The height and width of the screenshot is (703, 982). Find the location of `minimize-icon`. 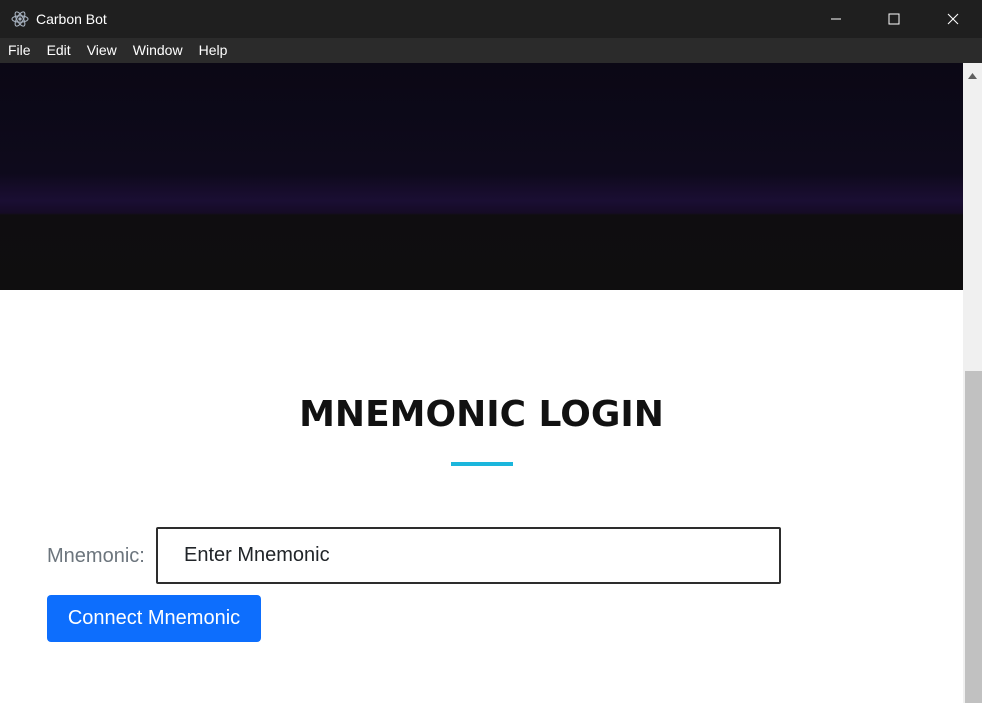

minimize-icon is located at coordinates (836, 19).